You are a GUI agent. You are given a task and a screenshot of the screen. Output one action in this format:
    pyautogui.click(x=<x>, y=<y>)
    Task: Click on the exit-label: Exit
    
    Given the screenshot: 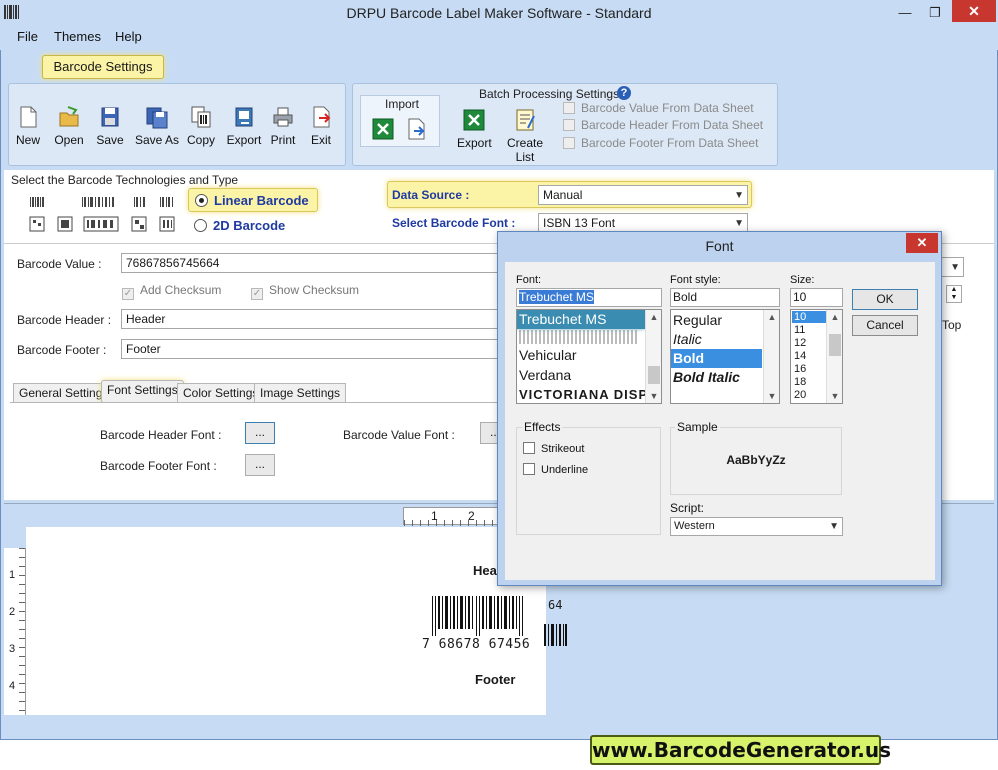 What is the action you would take?
    pyautogui.click(x=320, y=140)
    